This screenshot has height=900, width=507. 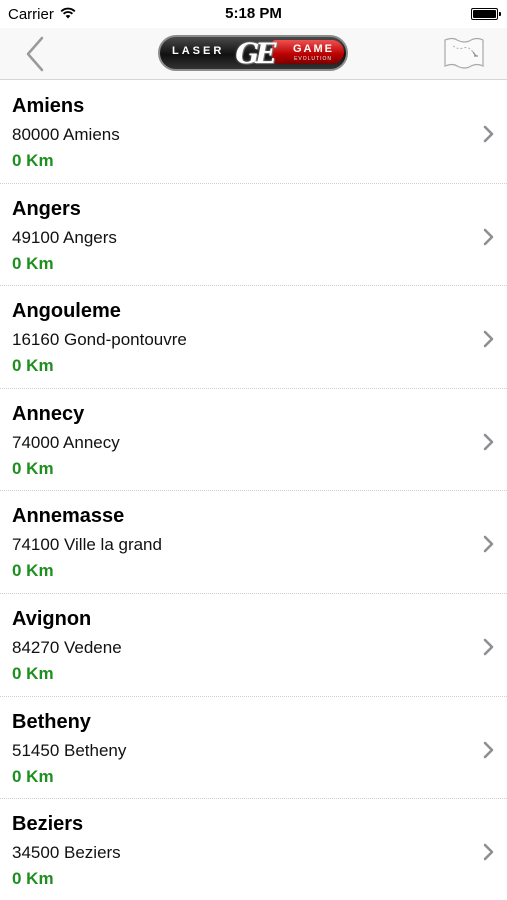 I want to click on location-name: Angouleme, so click(x=66, y=311).